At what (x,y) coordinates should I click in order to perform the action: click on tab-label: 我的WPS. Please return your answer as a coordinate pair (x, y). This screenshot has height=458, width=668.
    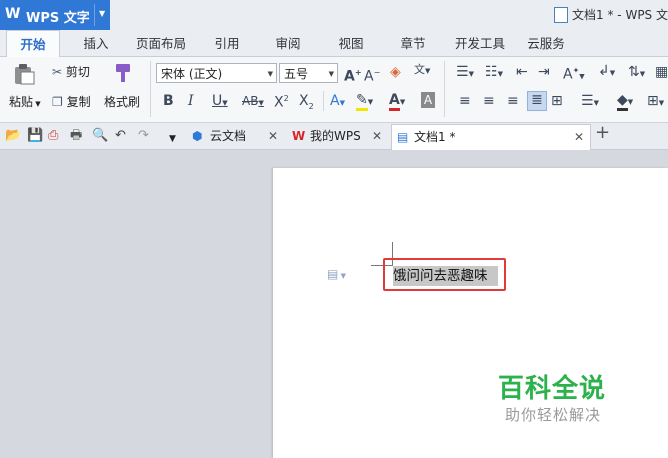
    Looking at the image, I should click on (335, 136).